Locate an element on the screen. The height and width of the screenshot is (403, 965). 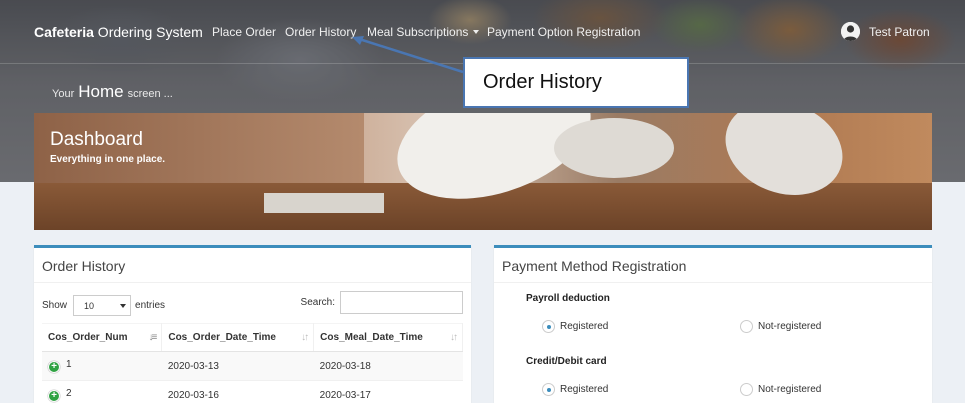
table-row: +2 2020-03-16 2020-03-17 is located at coordinates (252, 391).